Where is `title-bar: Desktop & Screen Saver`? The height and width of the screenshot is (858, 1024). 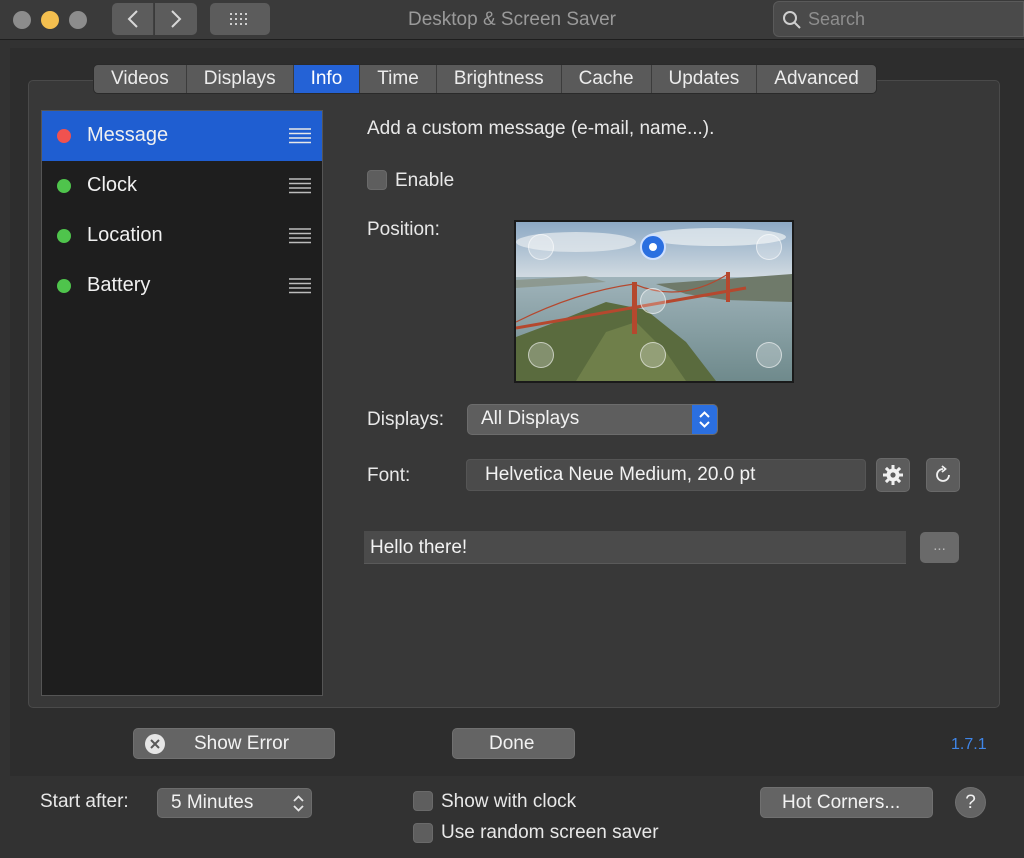
title-bar: Desktop & Screen Saver is located at coordinates (512, 20).